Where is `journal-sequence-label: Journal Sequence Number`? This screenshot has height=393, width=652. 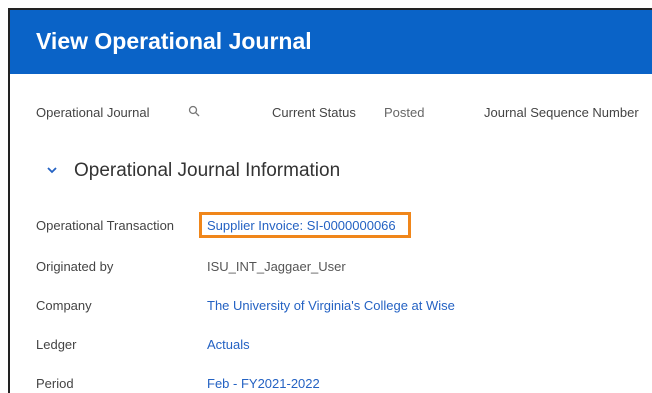
journal-sequence-label: Journal Sequence Number is located at coordinates (561, 112).